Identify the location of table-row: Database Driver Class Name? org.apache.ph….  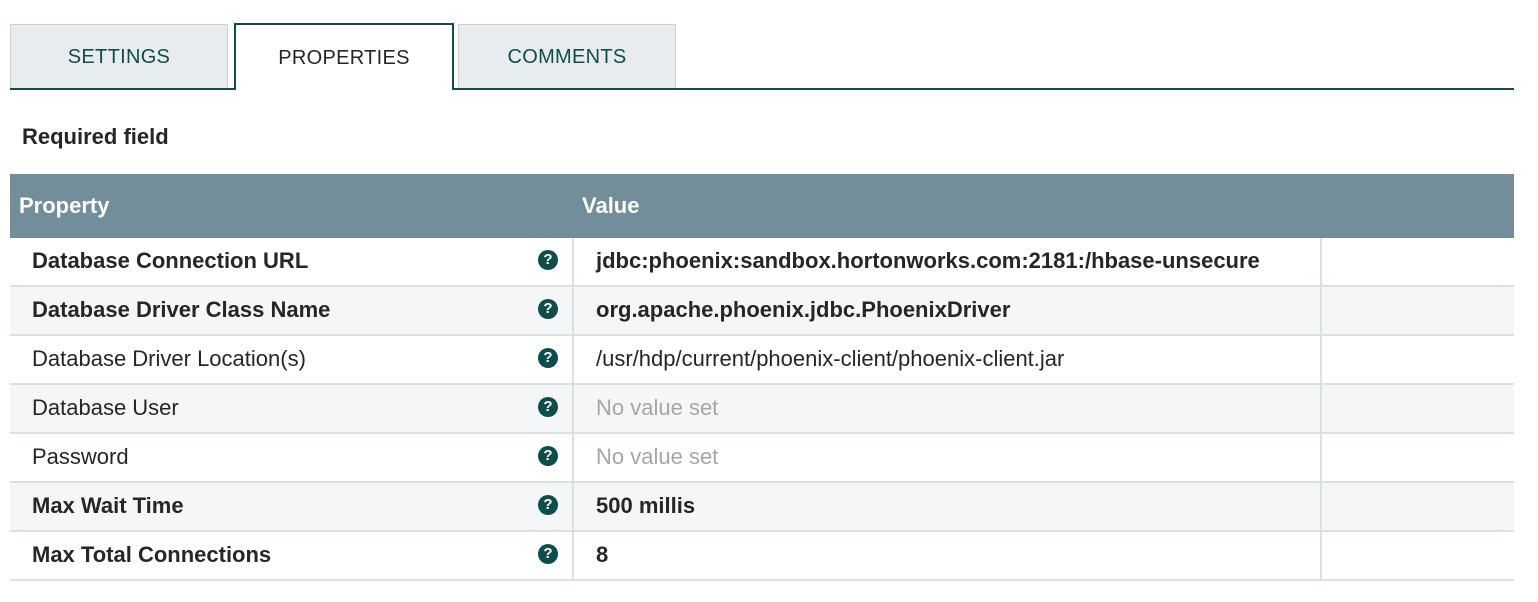
(762, 311).